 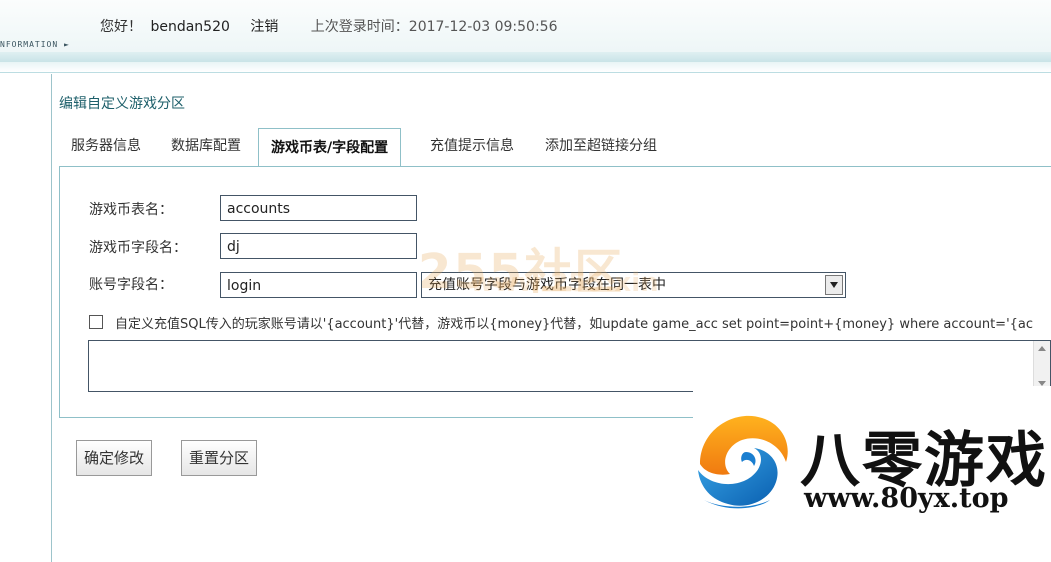 What do you see at coordinates (472, 146) in the screenshot?
I see `tab-recharge-tips: 充值提示信息` at bounding box center [472, 146].